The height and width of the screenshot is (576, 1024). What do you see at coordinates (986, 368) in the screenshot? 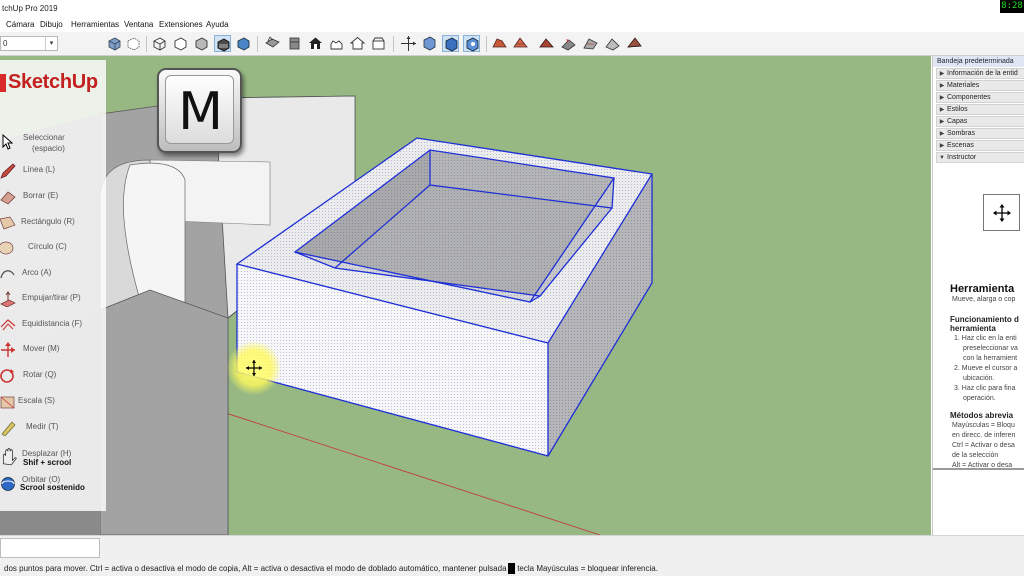
I see `instructor-step: 2. Mueve el cursor a` at bounding box center [986, 368].